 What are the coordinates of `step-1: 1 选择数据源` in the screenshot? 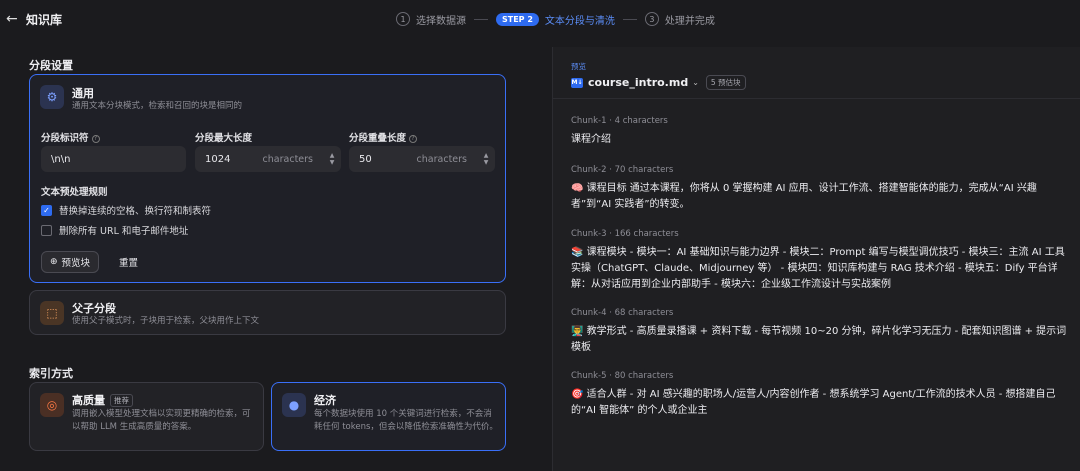 It's located at (431, 19).